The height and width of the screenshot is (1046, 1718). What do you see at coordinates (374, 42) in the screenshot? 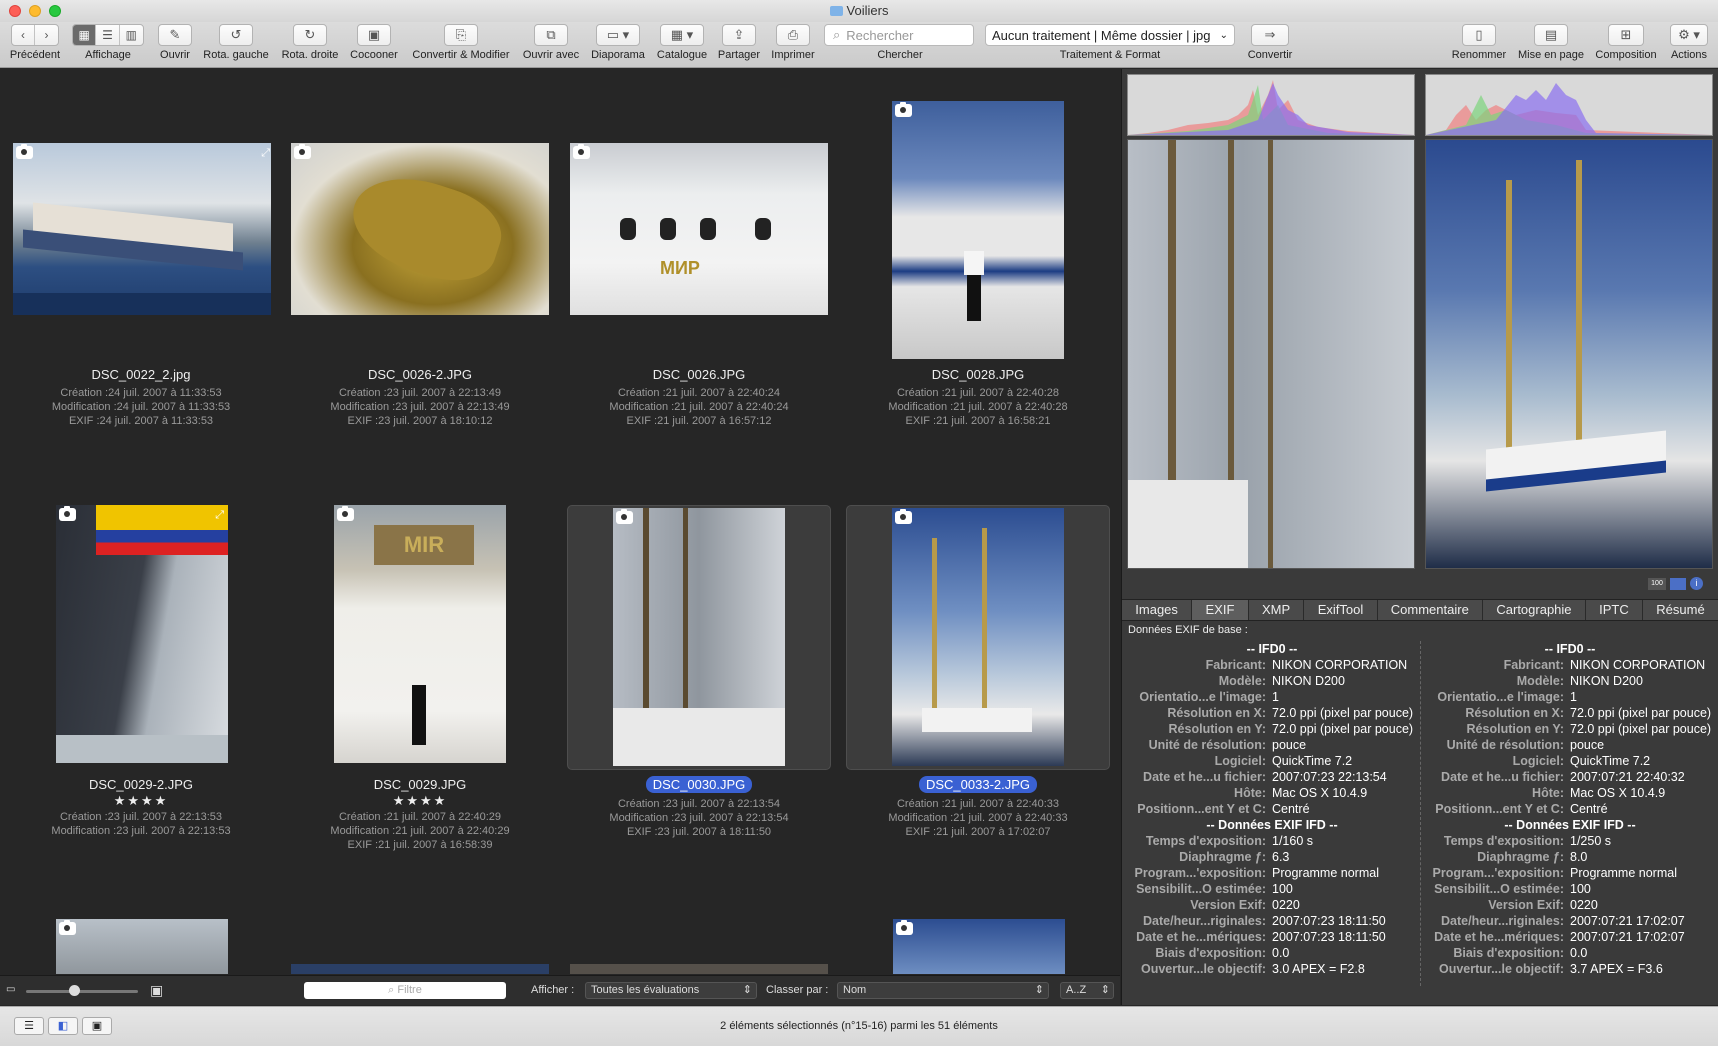
I see `cocoon-button: ▣ Cocooner` at bounding box center [374, 42].